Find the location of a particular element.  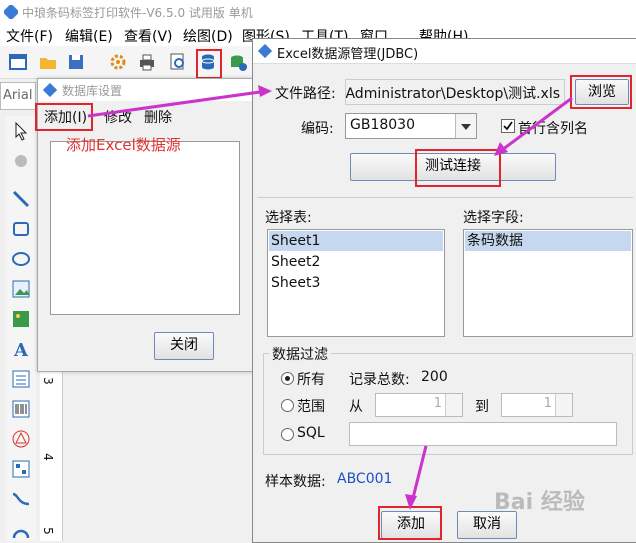

arrow-browse-to-test is located at coordinates (537, 124).